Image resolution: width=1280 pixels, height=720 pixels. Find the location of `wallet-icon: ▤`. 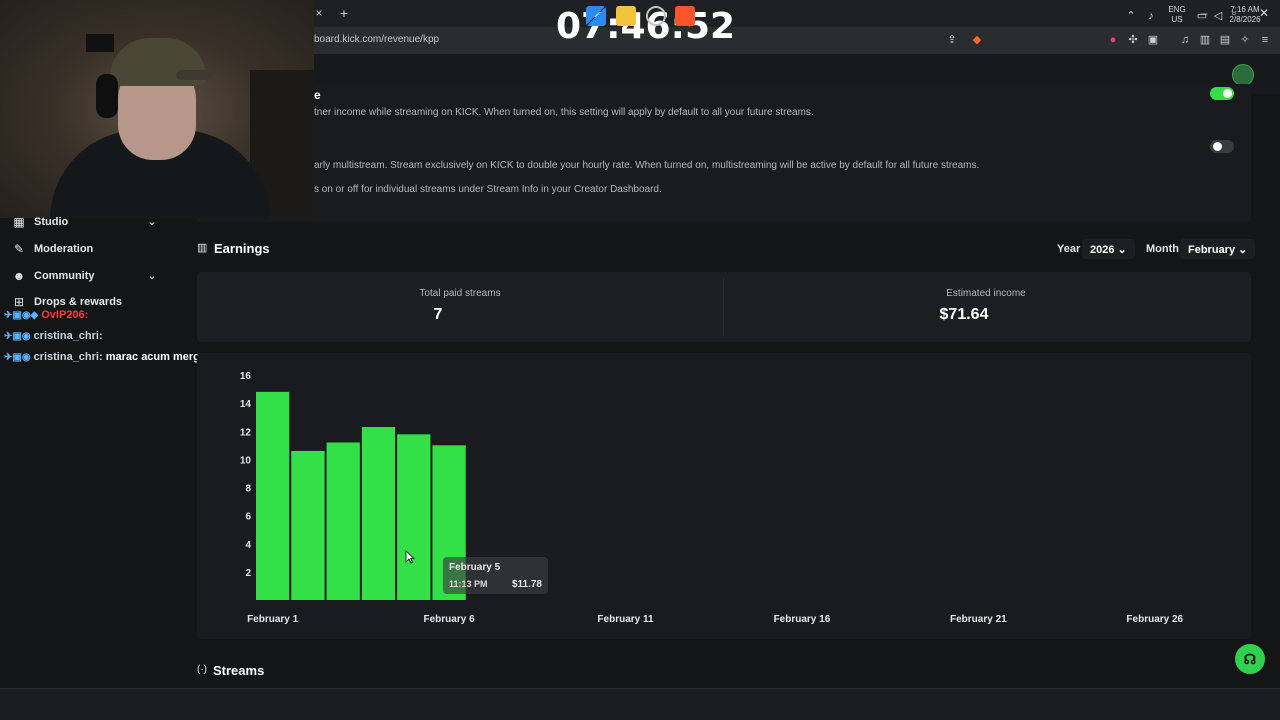

wallet-icon: ▤ is located at coordinates (1225, 40).